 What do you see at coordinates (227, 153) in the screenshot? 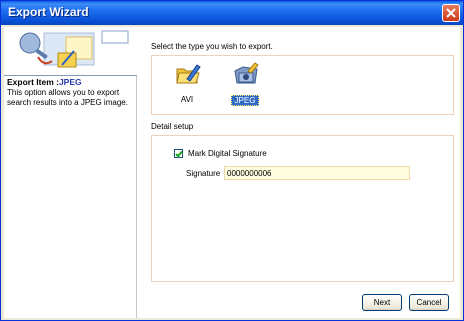
I see `mark-signature-label: Mark Digital Signature` at bounding box center [227, 153].